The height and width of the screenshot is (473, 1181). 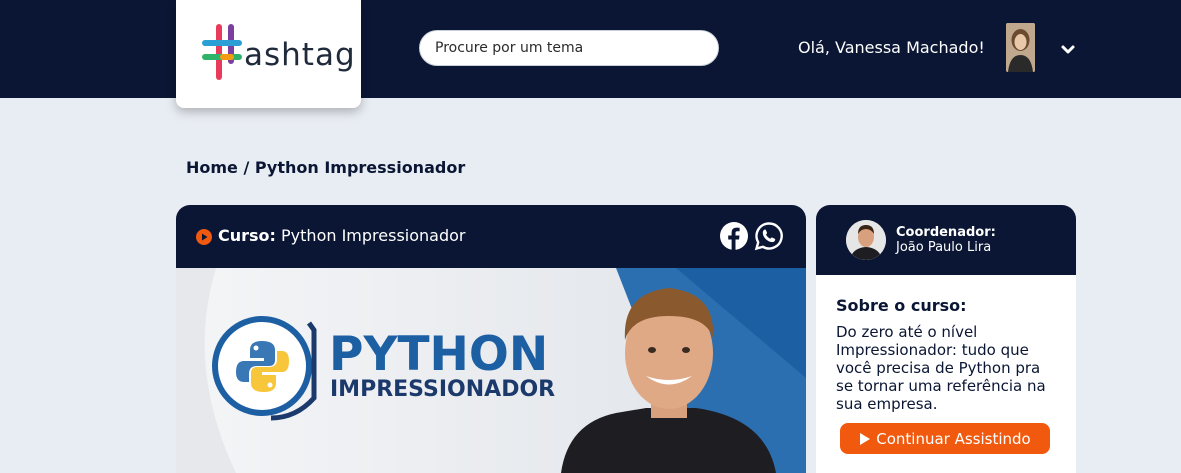 What do you see at coordinates (222, 52) in the screenshot?
I see `hashtag-logo-icon` at bounding box center [222, 52].